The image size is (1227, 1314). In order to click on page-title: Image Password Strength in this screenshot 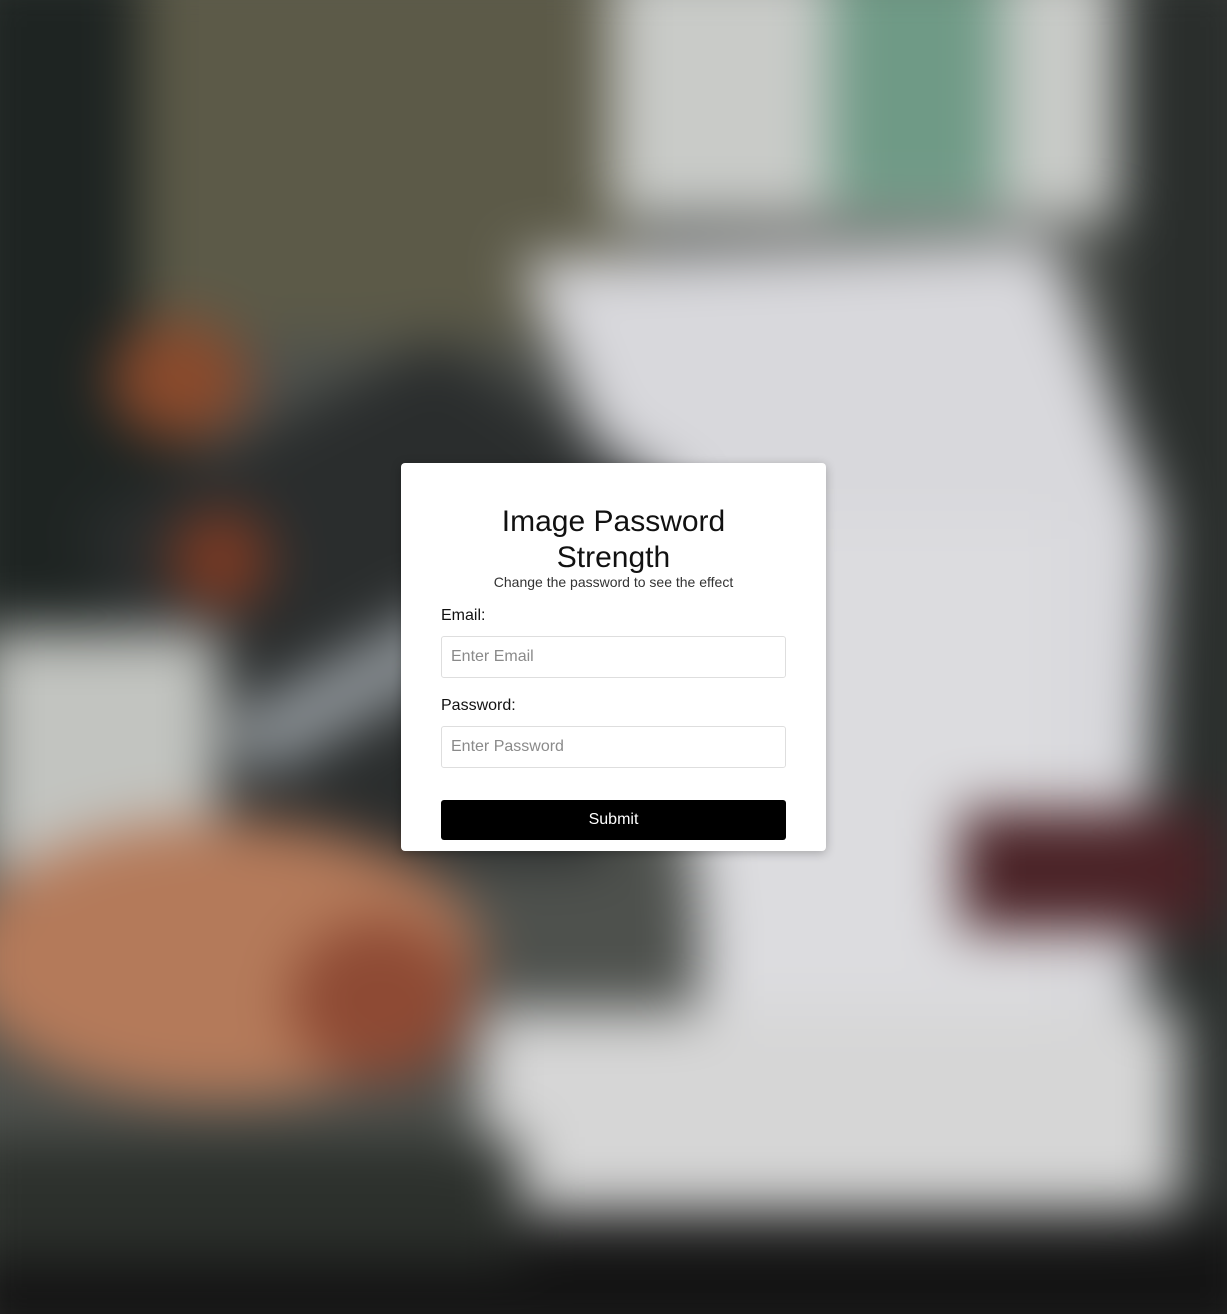, I will do `click(613, 539)`.